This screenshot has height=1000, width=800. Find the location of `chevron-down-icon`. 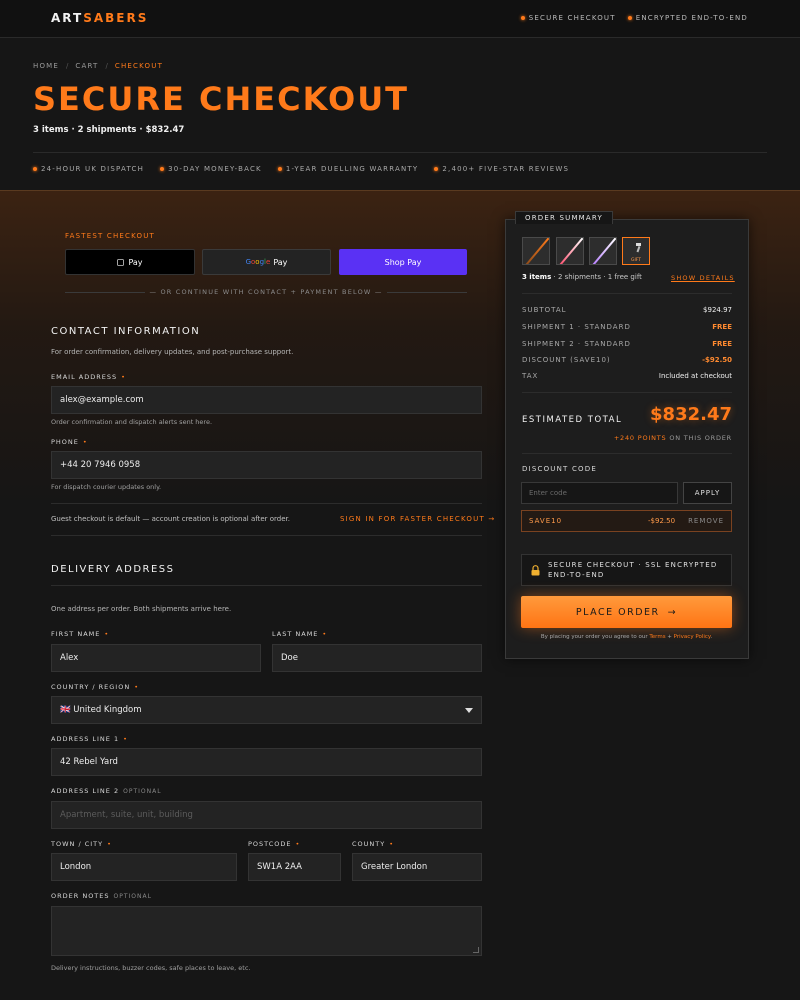

chevron-down-icon is located at coordinates (469, 710).